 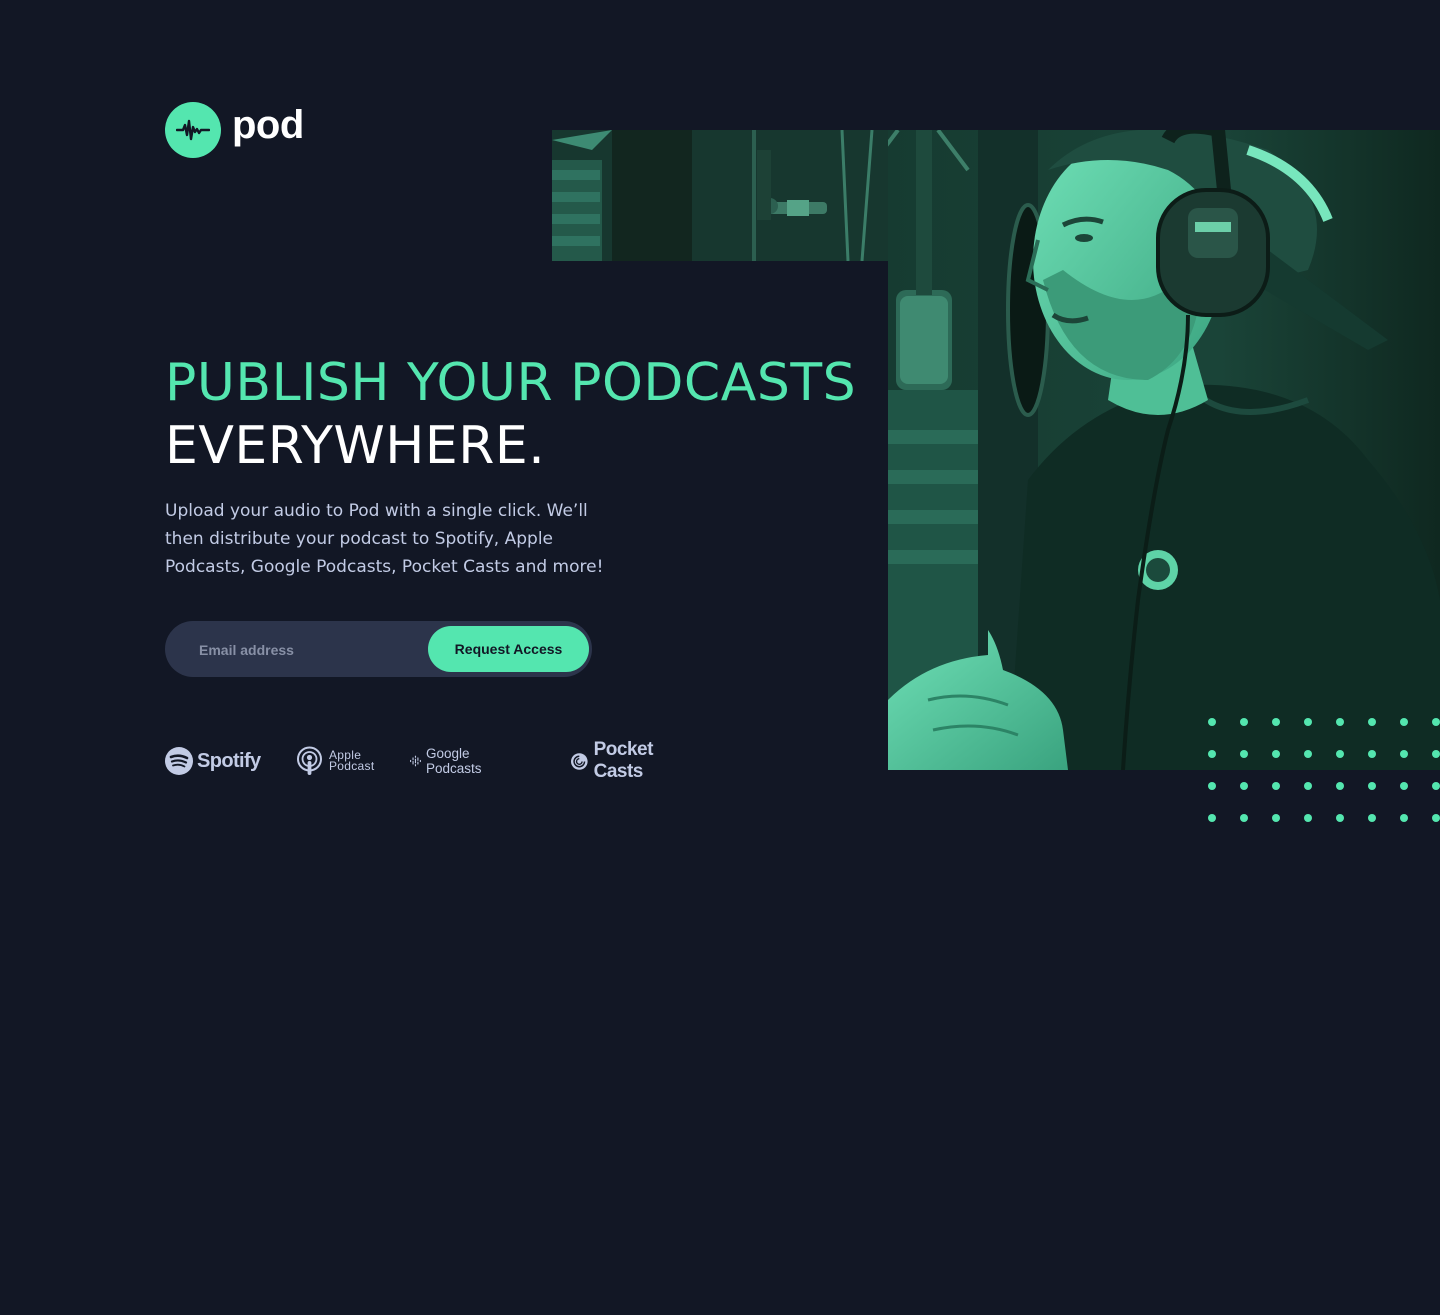 What do you see at coordinates (415, 761) in the screenshot?
I see `google-podcasts-icon` at bounding box center [415, 761].